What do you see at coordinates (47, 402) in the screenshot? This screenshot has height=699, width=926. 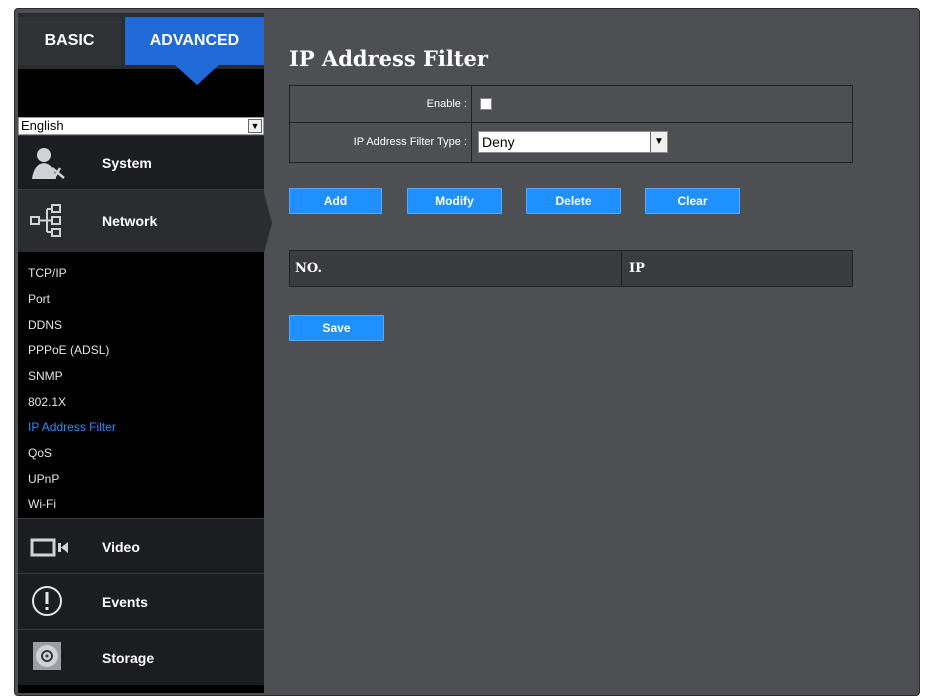 I see `sidebar-item-8021x: 802.1X` at bounding box center [47, 402].